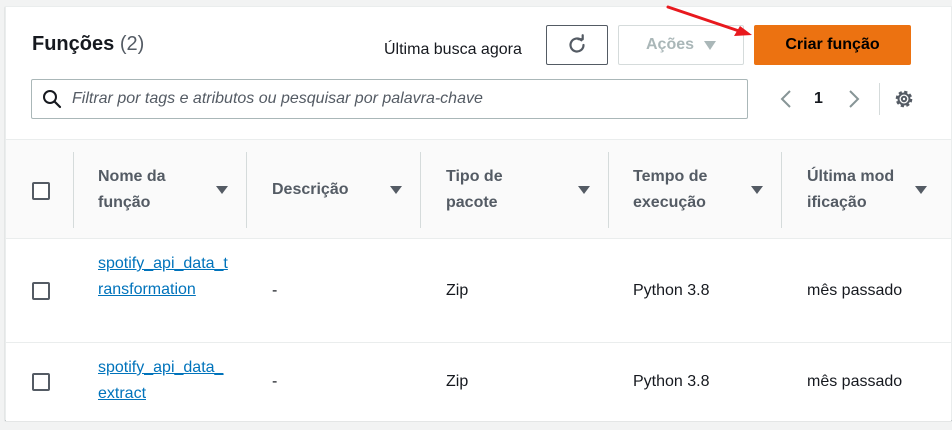  Describe the element at coordinates (818, 99) in the screenshot. I see `current-page-number: 1` at that location.